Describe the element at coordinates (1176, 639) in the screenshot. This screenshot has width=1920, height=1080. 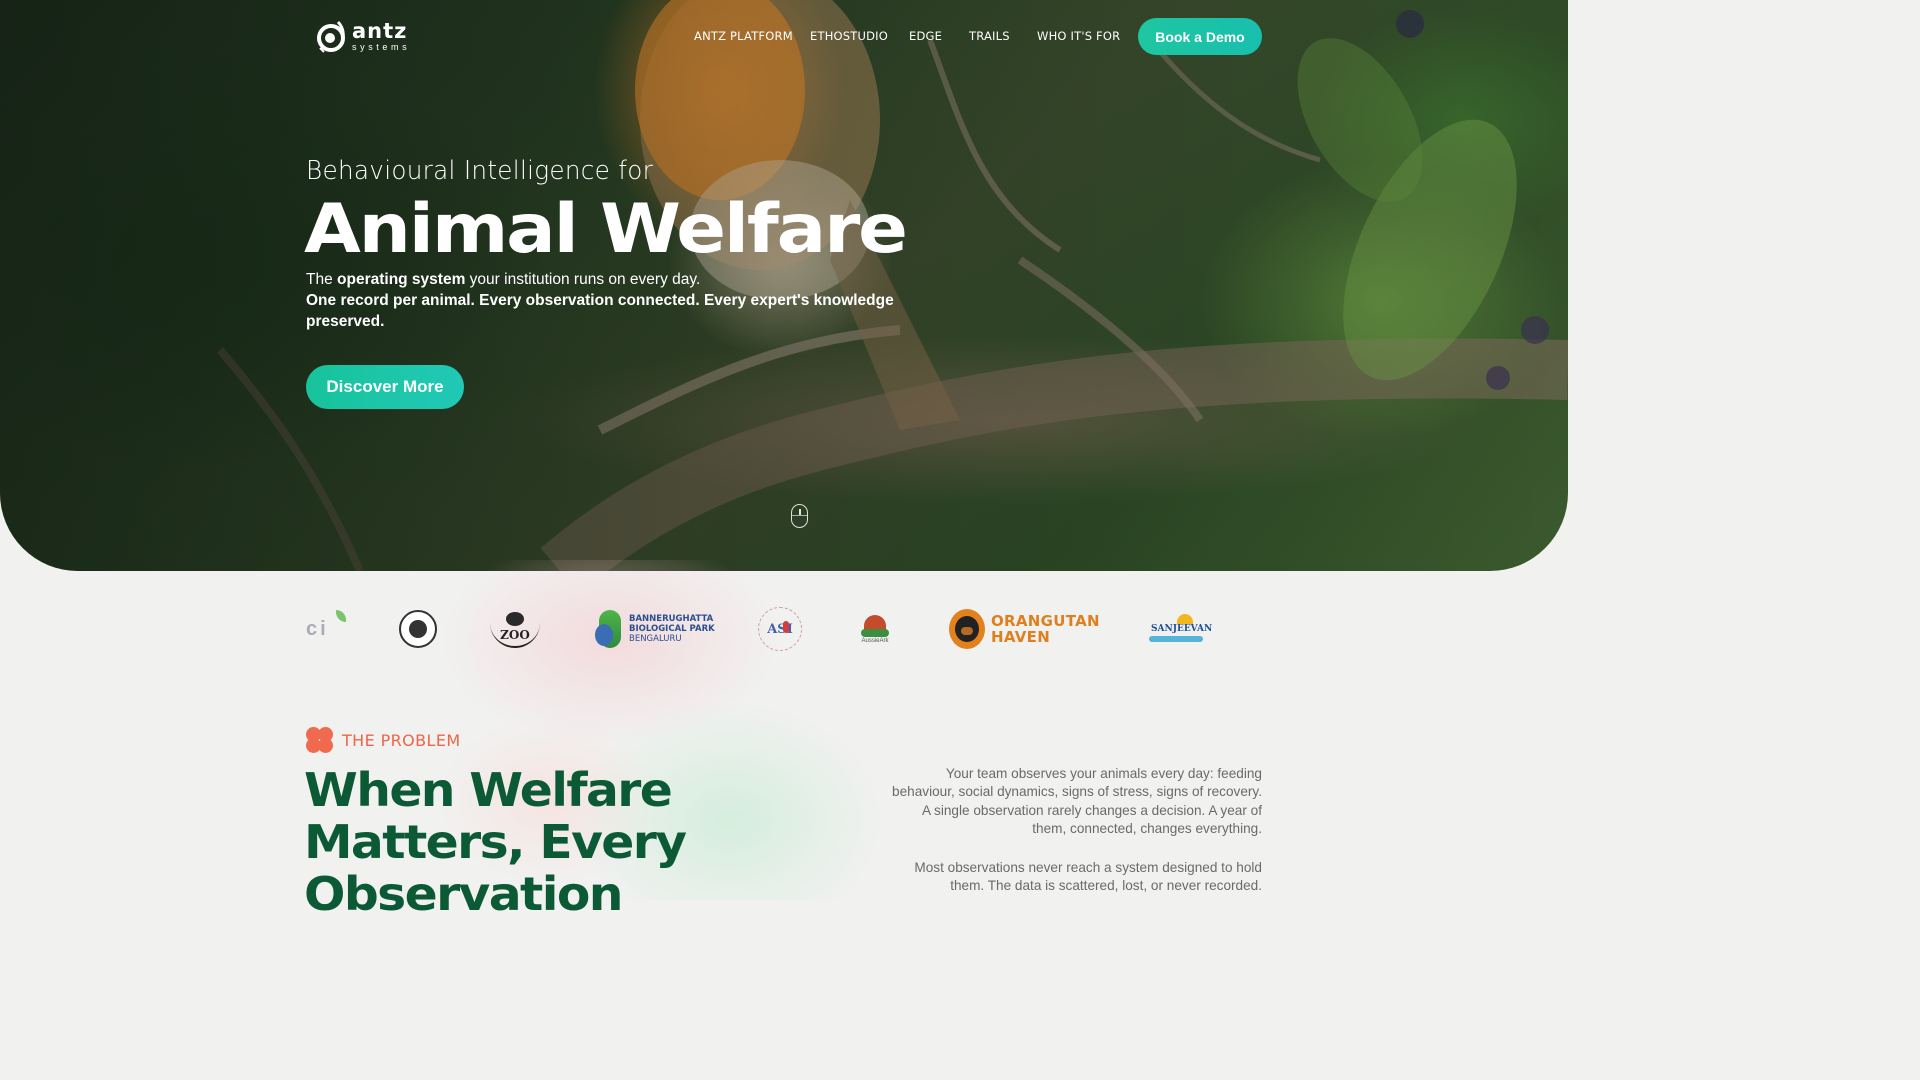
I see `wave-icon` at that location.